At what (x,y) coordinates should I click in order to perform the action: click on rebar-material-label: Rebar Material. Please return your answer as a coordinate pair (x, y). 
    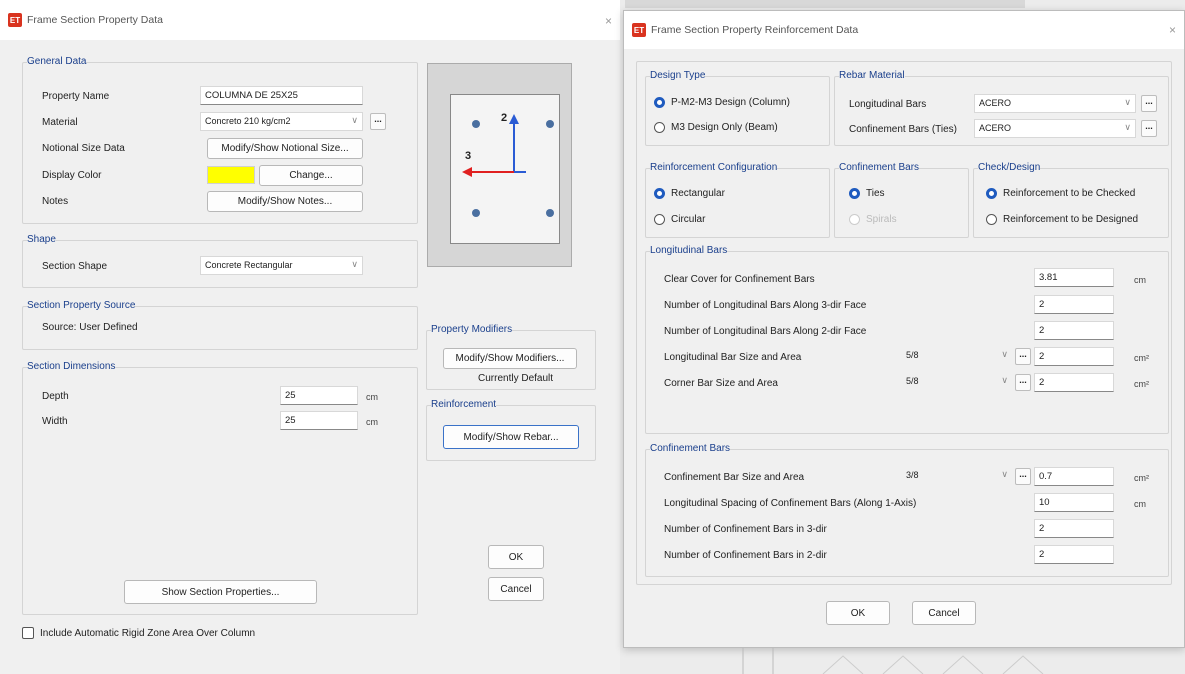
    Looking at the image, I should click on (872, 75).